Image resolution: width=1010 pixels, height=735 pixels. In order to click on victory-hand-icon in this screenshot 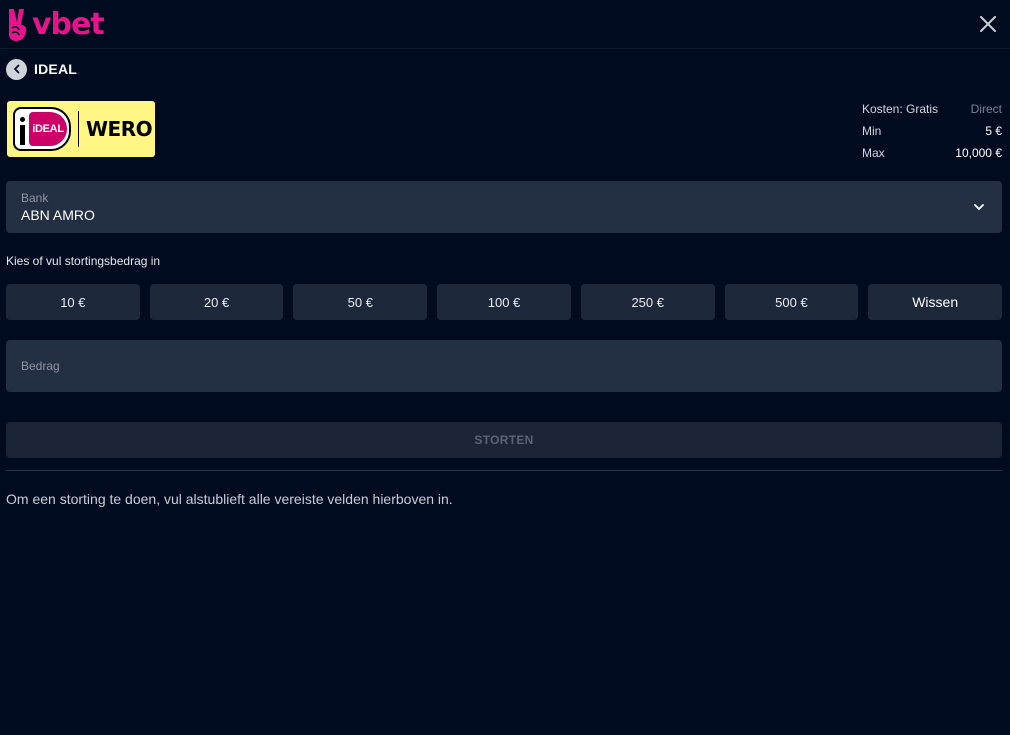, I will do `click(17, 25)`.